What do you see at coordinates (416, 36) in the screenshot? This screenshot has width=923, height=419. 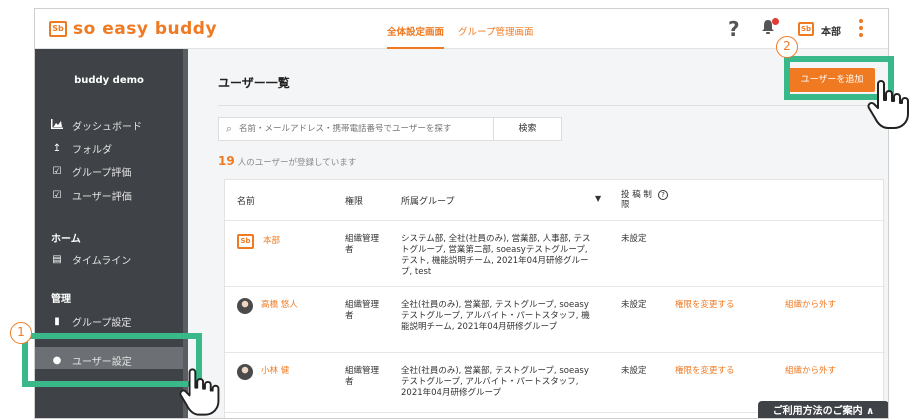 I see `nav-global-settings: 全体設定画面` at bounding box center [416, 36].